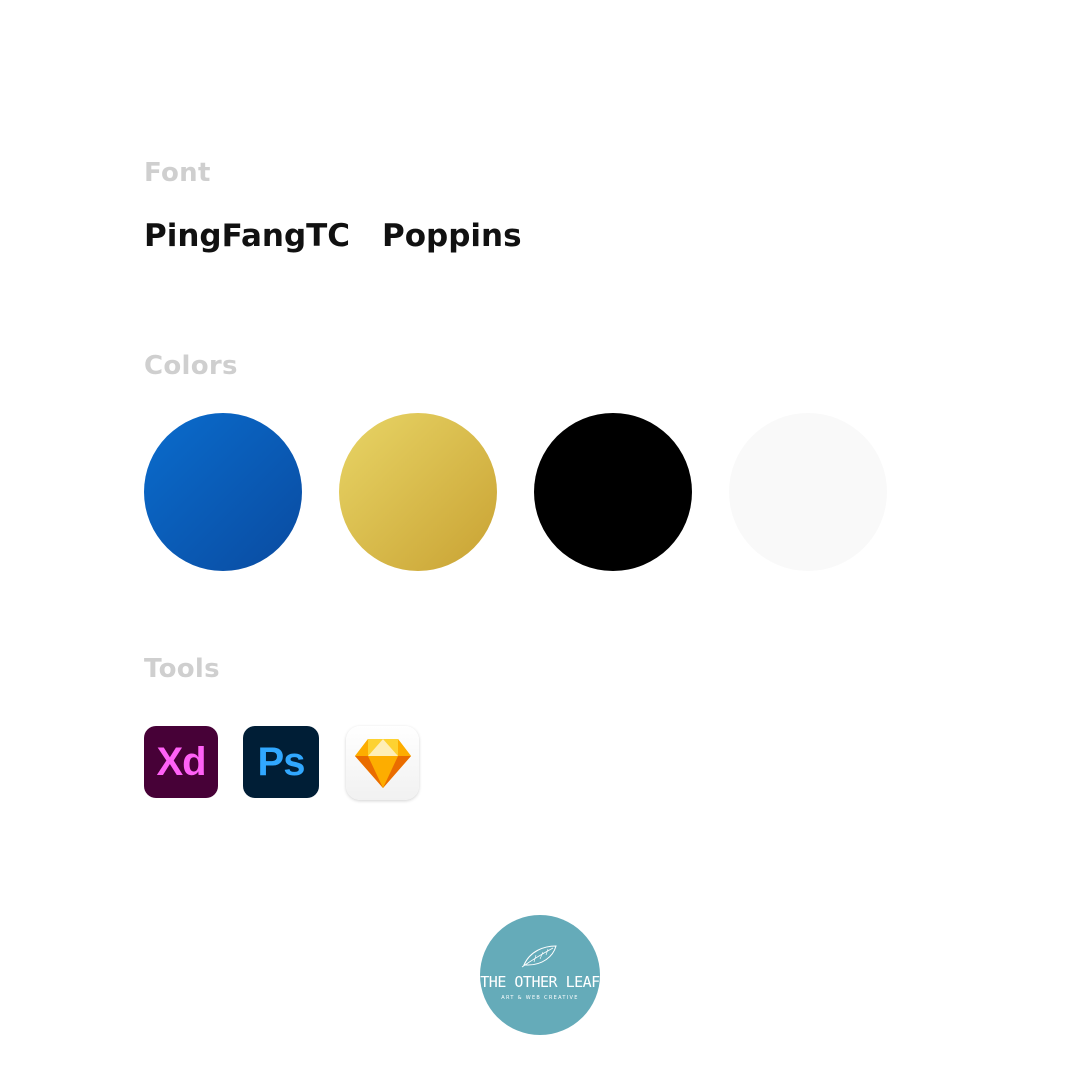 Image resolution: width=1080 pixels, height=1080 pixels. I want to click on font-section-label: Font, so click(177, 173).